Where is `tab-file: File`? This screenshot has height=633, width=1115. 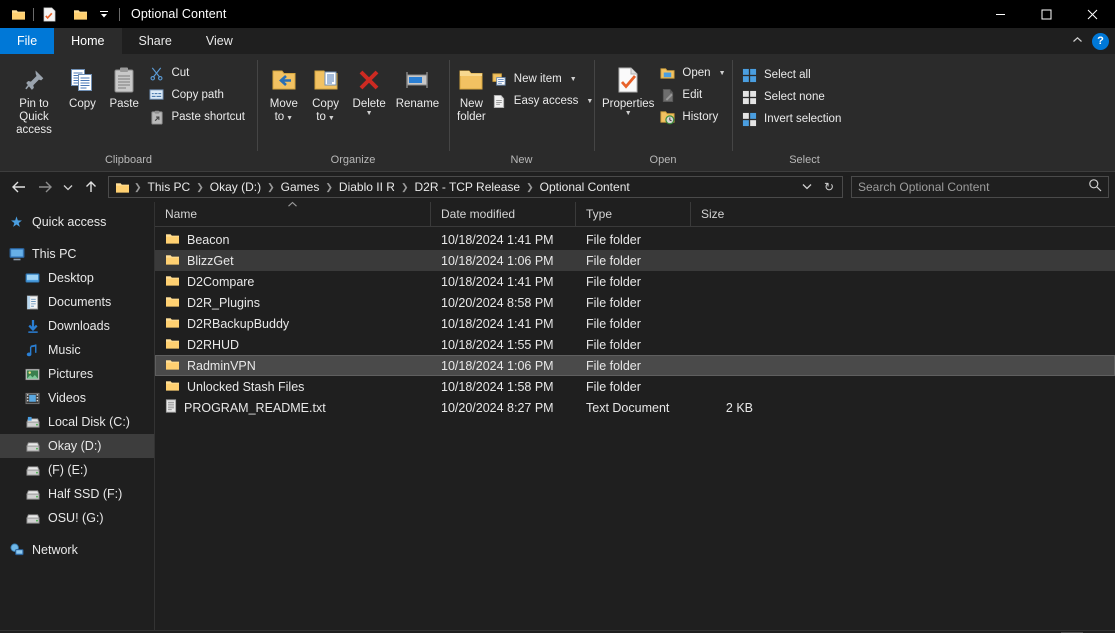
tab-file: File is located at coordinates (27, 41).